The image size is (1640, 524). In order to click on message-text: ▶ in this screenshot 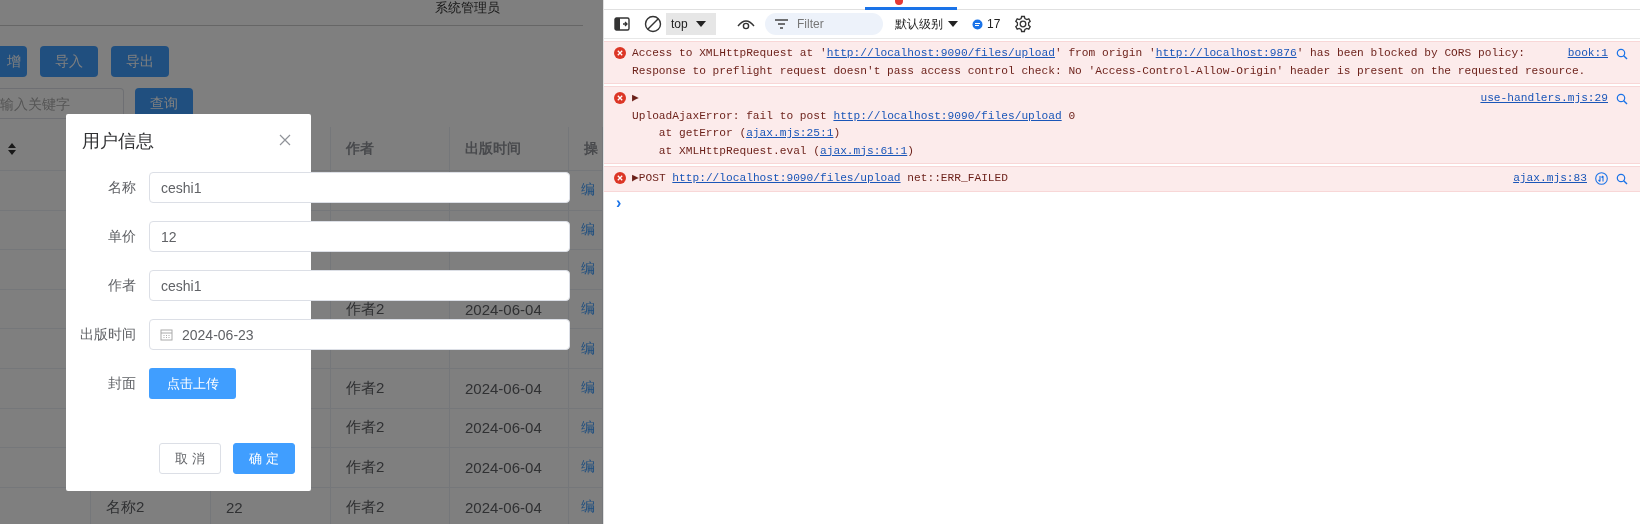, I will do `click(635, 98)`.